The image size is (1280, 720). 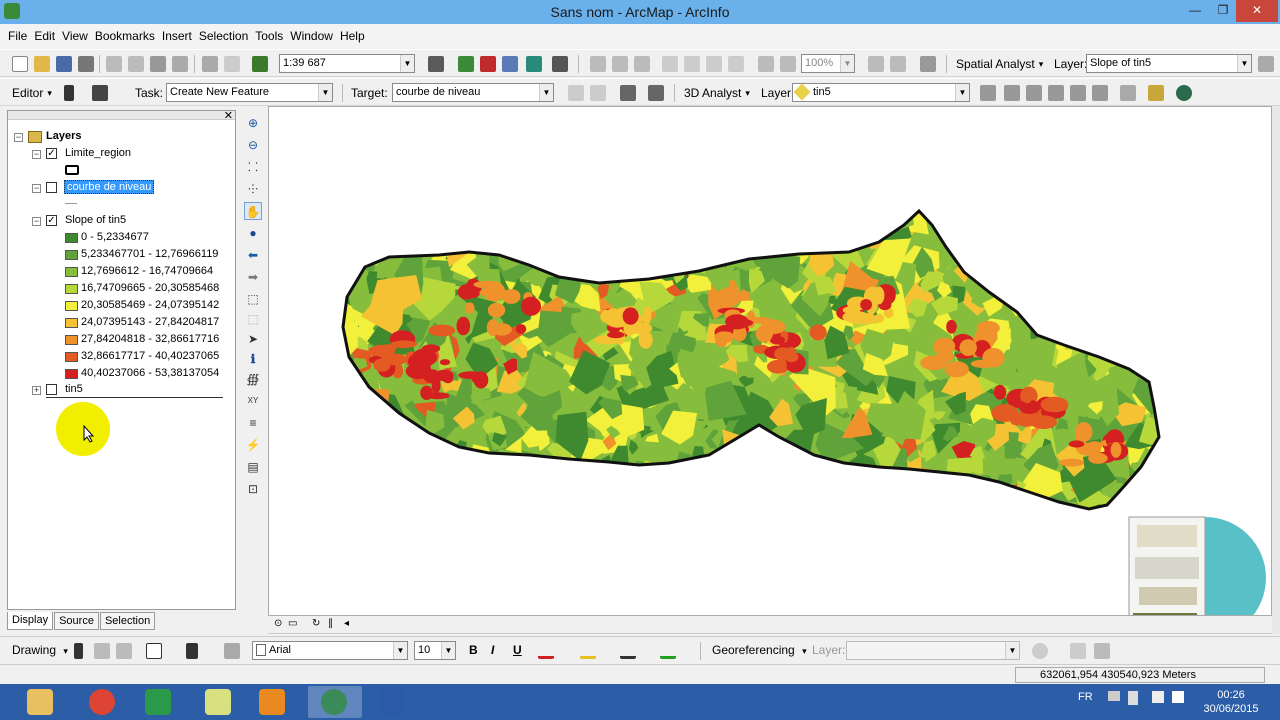 I want to click on volume-icon, so click(x=1178, y=697).